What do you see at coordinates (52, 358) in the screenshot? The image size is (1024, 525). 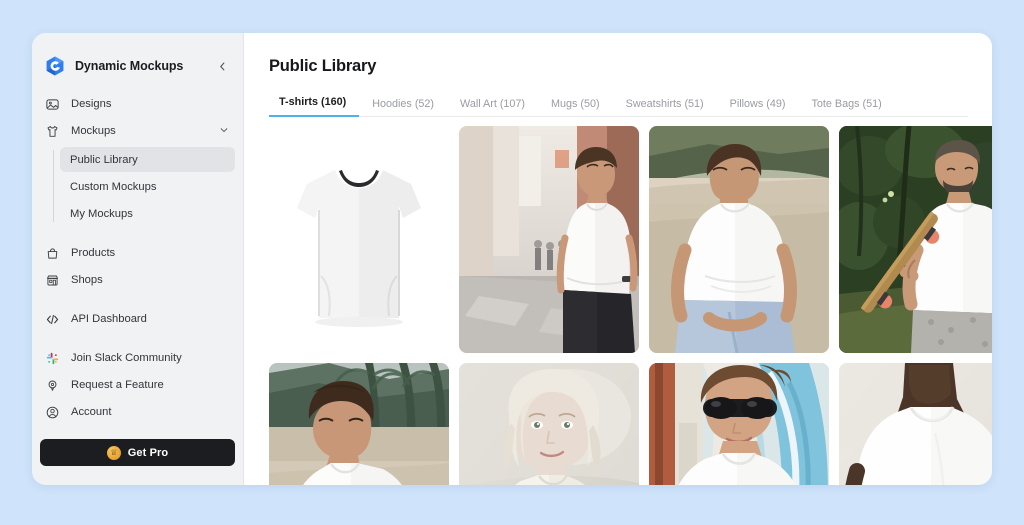 I see `slack-icon` at bounding box center [52, 358].